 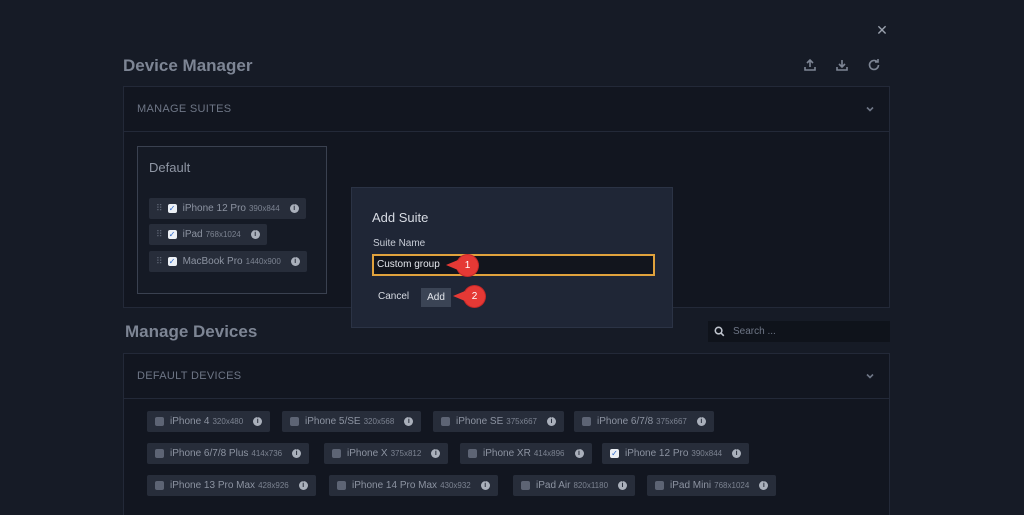 I want to click on device-name: iPhone XR, so click(x=507, y=453).